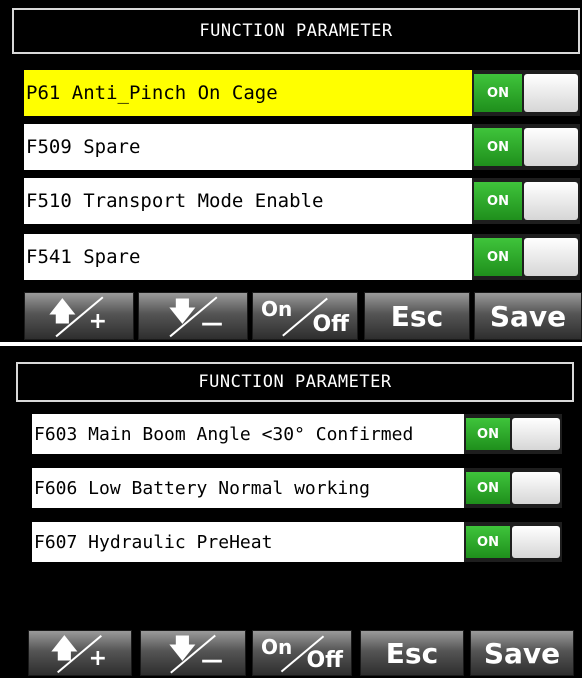 Image resolution: width=582 pixels, height=678 pixels. Describe the element at coordinates (202, 488) in the screenshot. I see `param-label: F606 Low Battery Normal working` at that location.